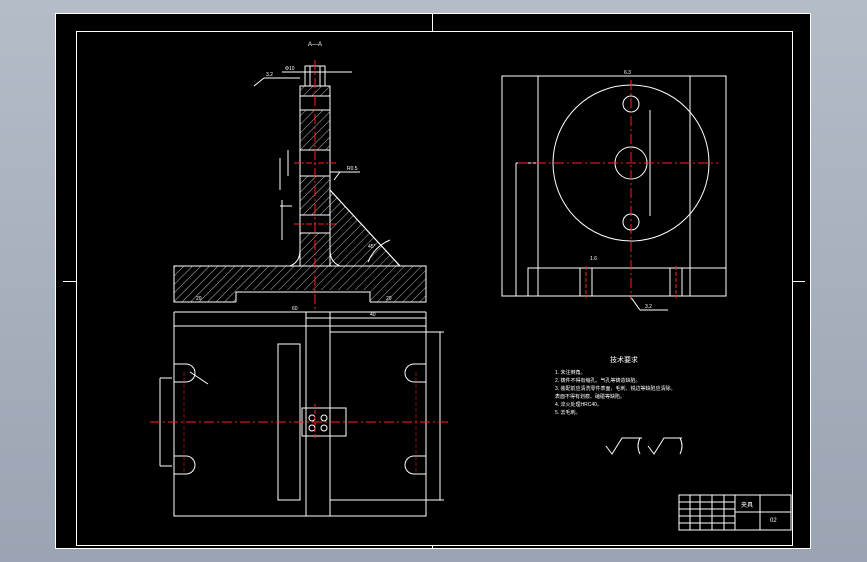 This screenshot has width=867, height=562. I want to click on dim-mid-radius: R0.5, so click(352, 169).